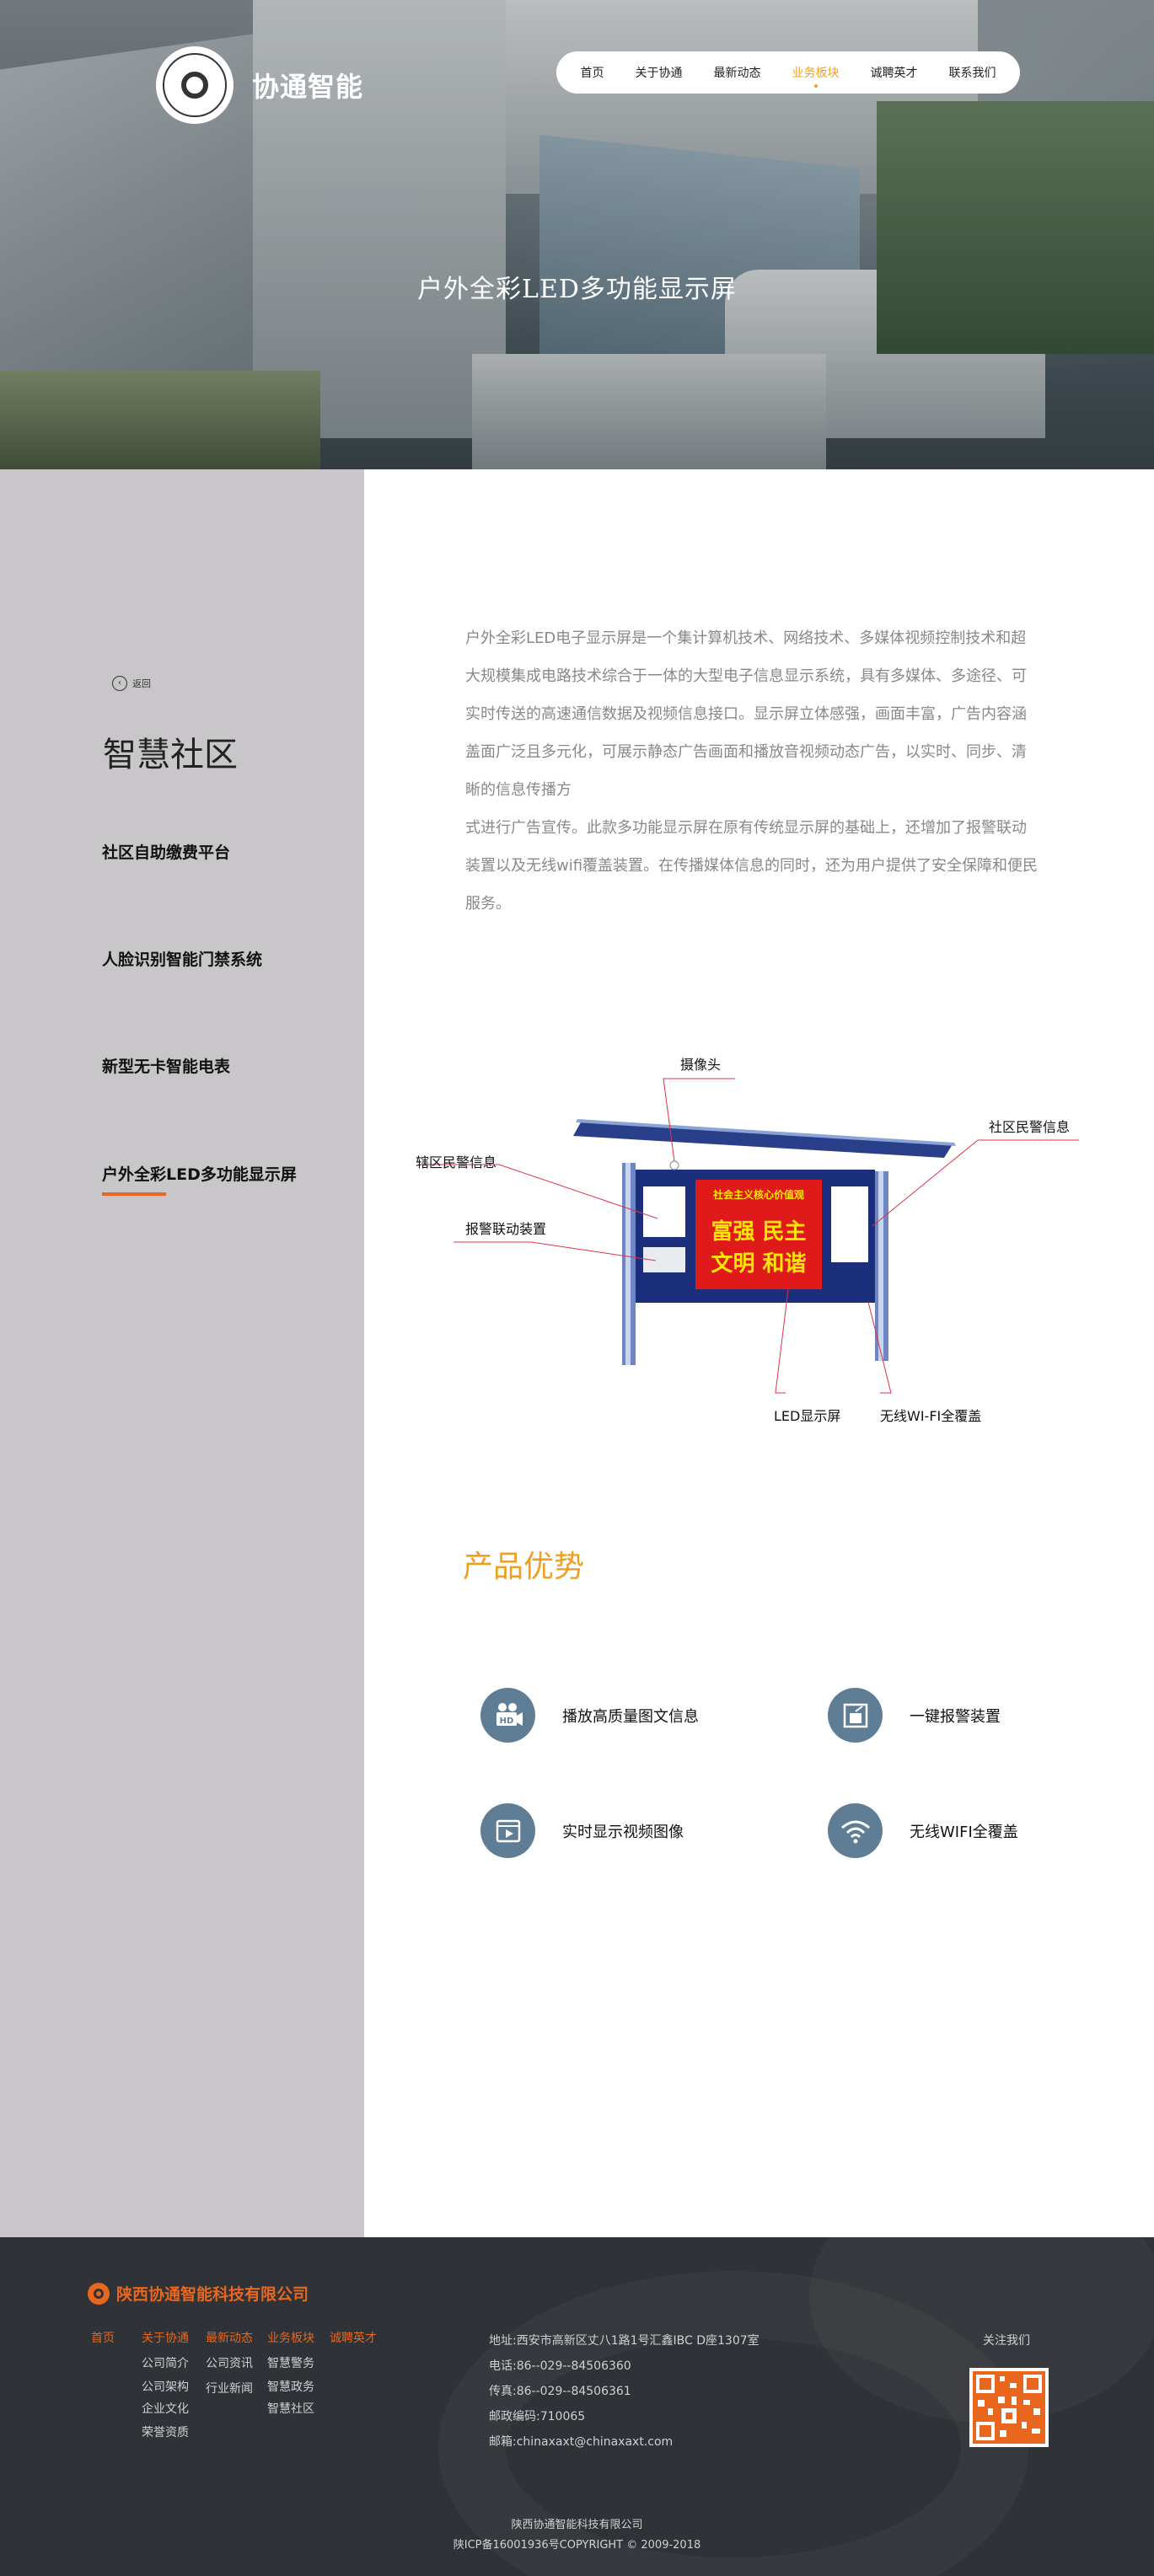 Image resolution: width=1154 pixels, height=2576 pixels. What do you see at coordinates (855, 1830) in the screenshot?
I see `wifi-icon` at bounding box center [855, 1830].